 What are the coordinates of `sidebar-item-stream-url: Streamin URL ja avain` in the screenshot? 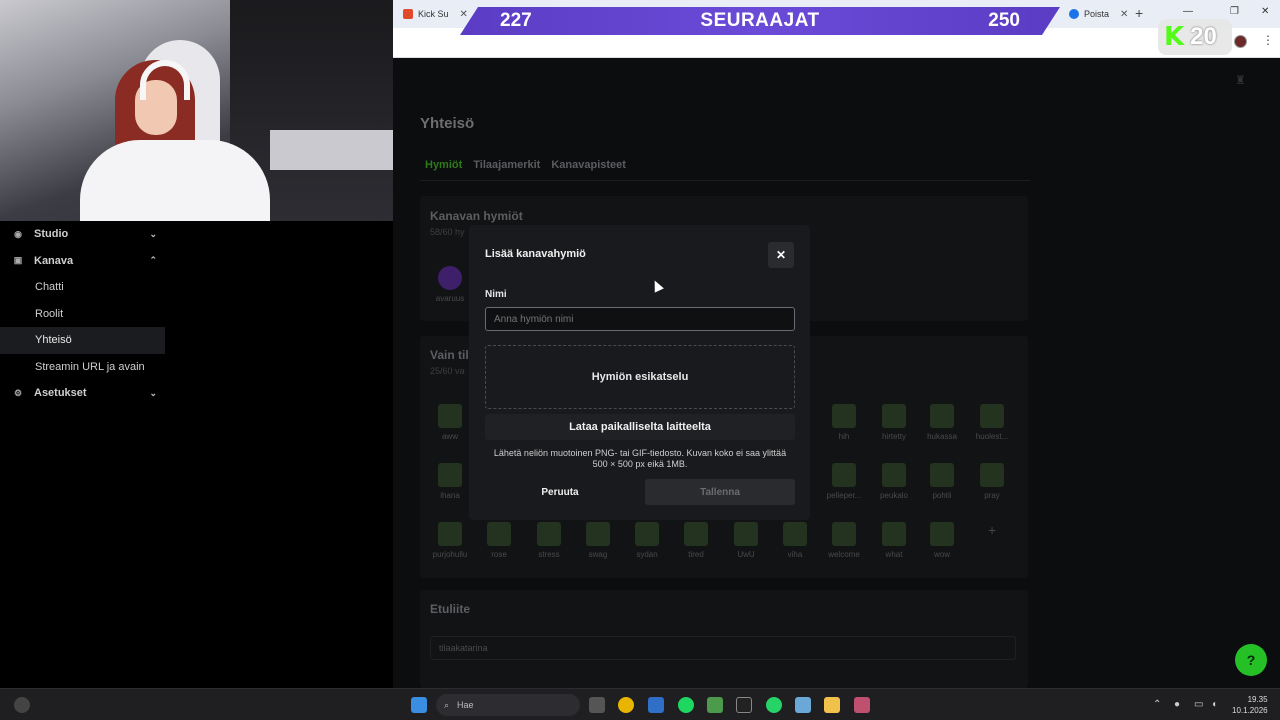 It's located at (82, 367).